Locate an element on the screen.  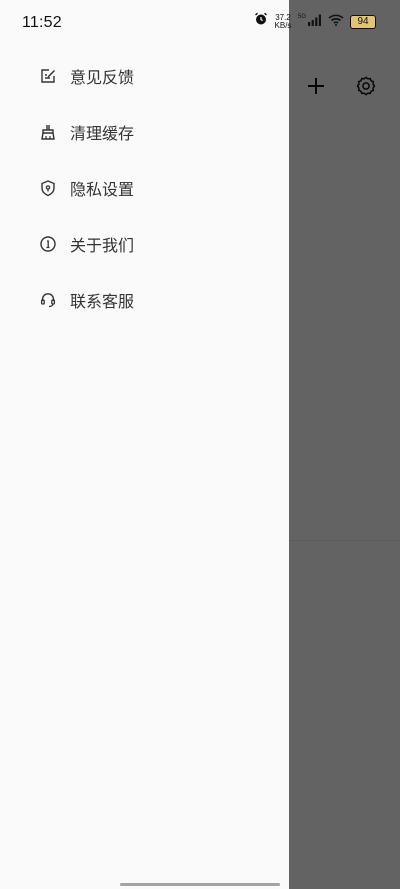
network-speed-unit: KB/s is located at coordinates (283, 25).